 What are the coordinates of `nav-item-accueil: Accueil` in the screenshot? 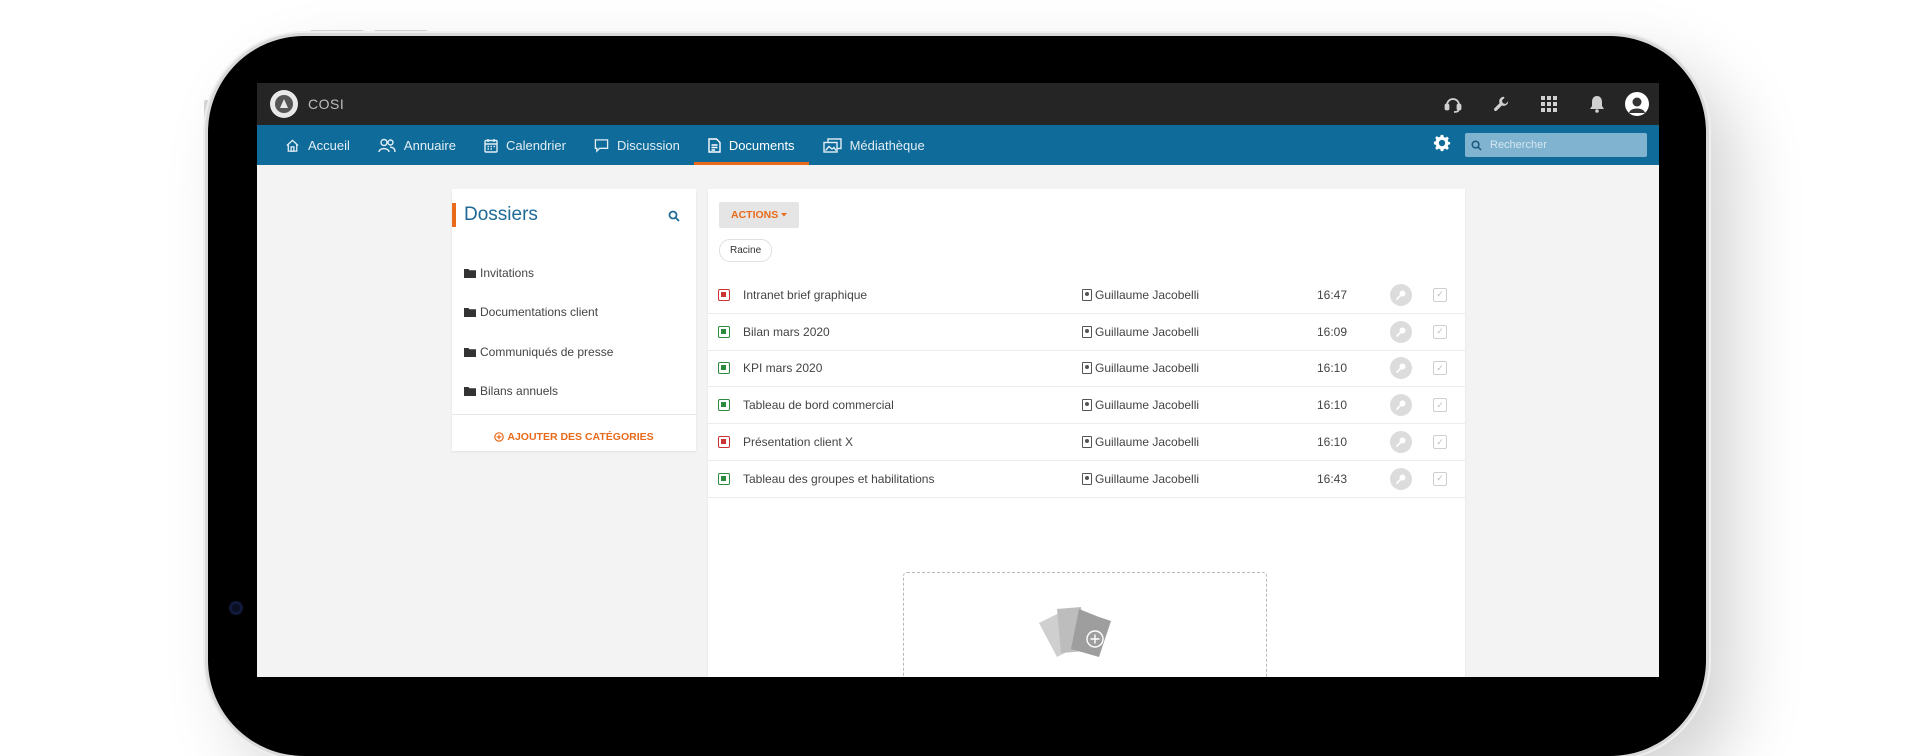 It's located at (317, 145).